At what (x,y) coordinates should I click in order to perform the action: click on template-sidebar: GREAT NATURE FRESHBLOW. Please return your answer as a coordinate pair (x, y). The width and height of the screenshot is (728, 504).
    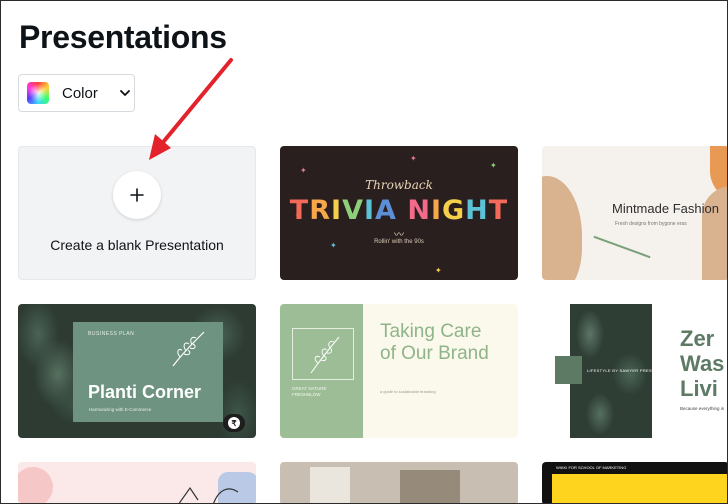
    Looking at the image, I should click on (321, 371).